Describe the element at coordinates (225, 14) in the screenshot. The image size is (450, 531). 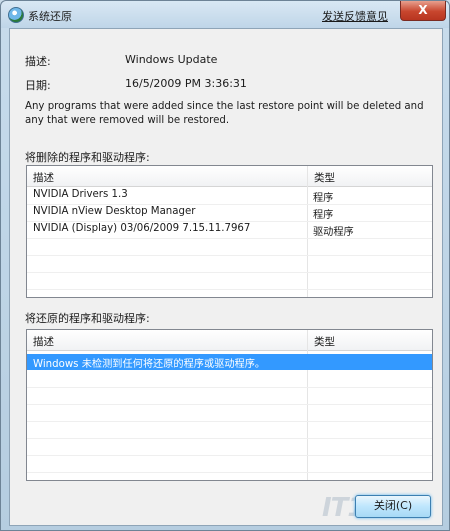
I see `title-bar: 系统还原 发送反馈意见 X` at that location.